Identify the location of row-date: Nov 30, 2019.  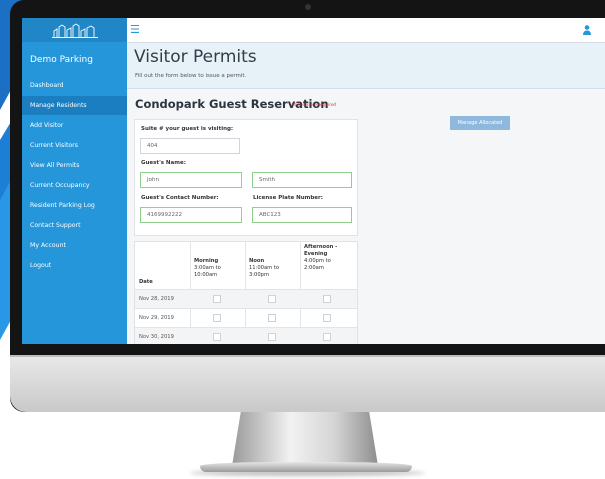
(156, 337).